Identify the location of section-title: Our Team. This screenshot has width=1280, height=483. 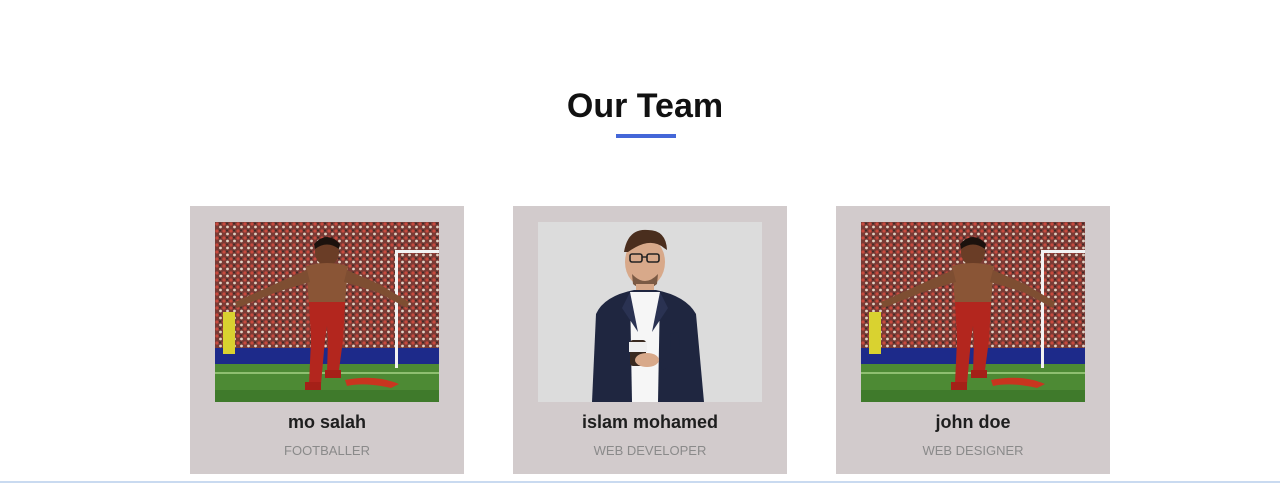
(645, 106).